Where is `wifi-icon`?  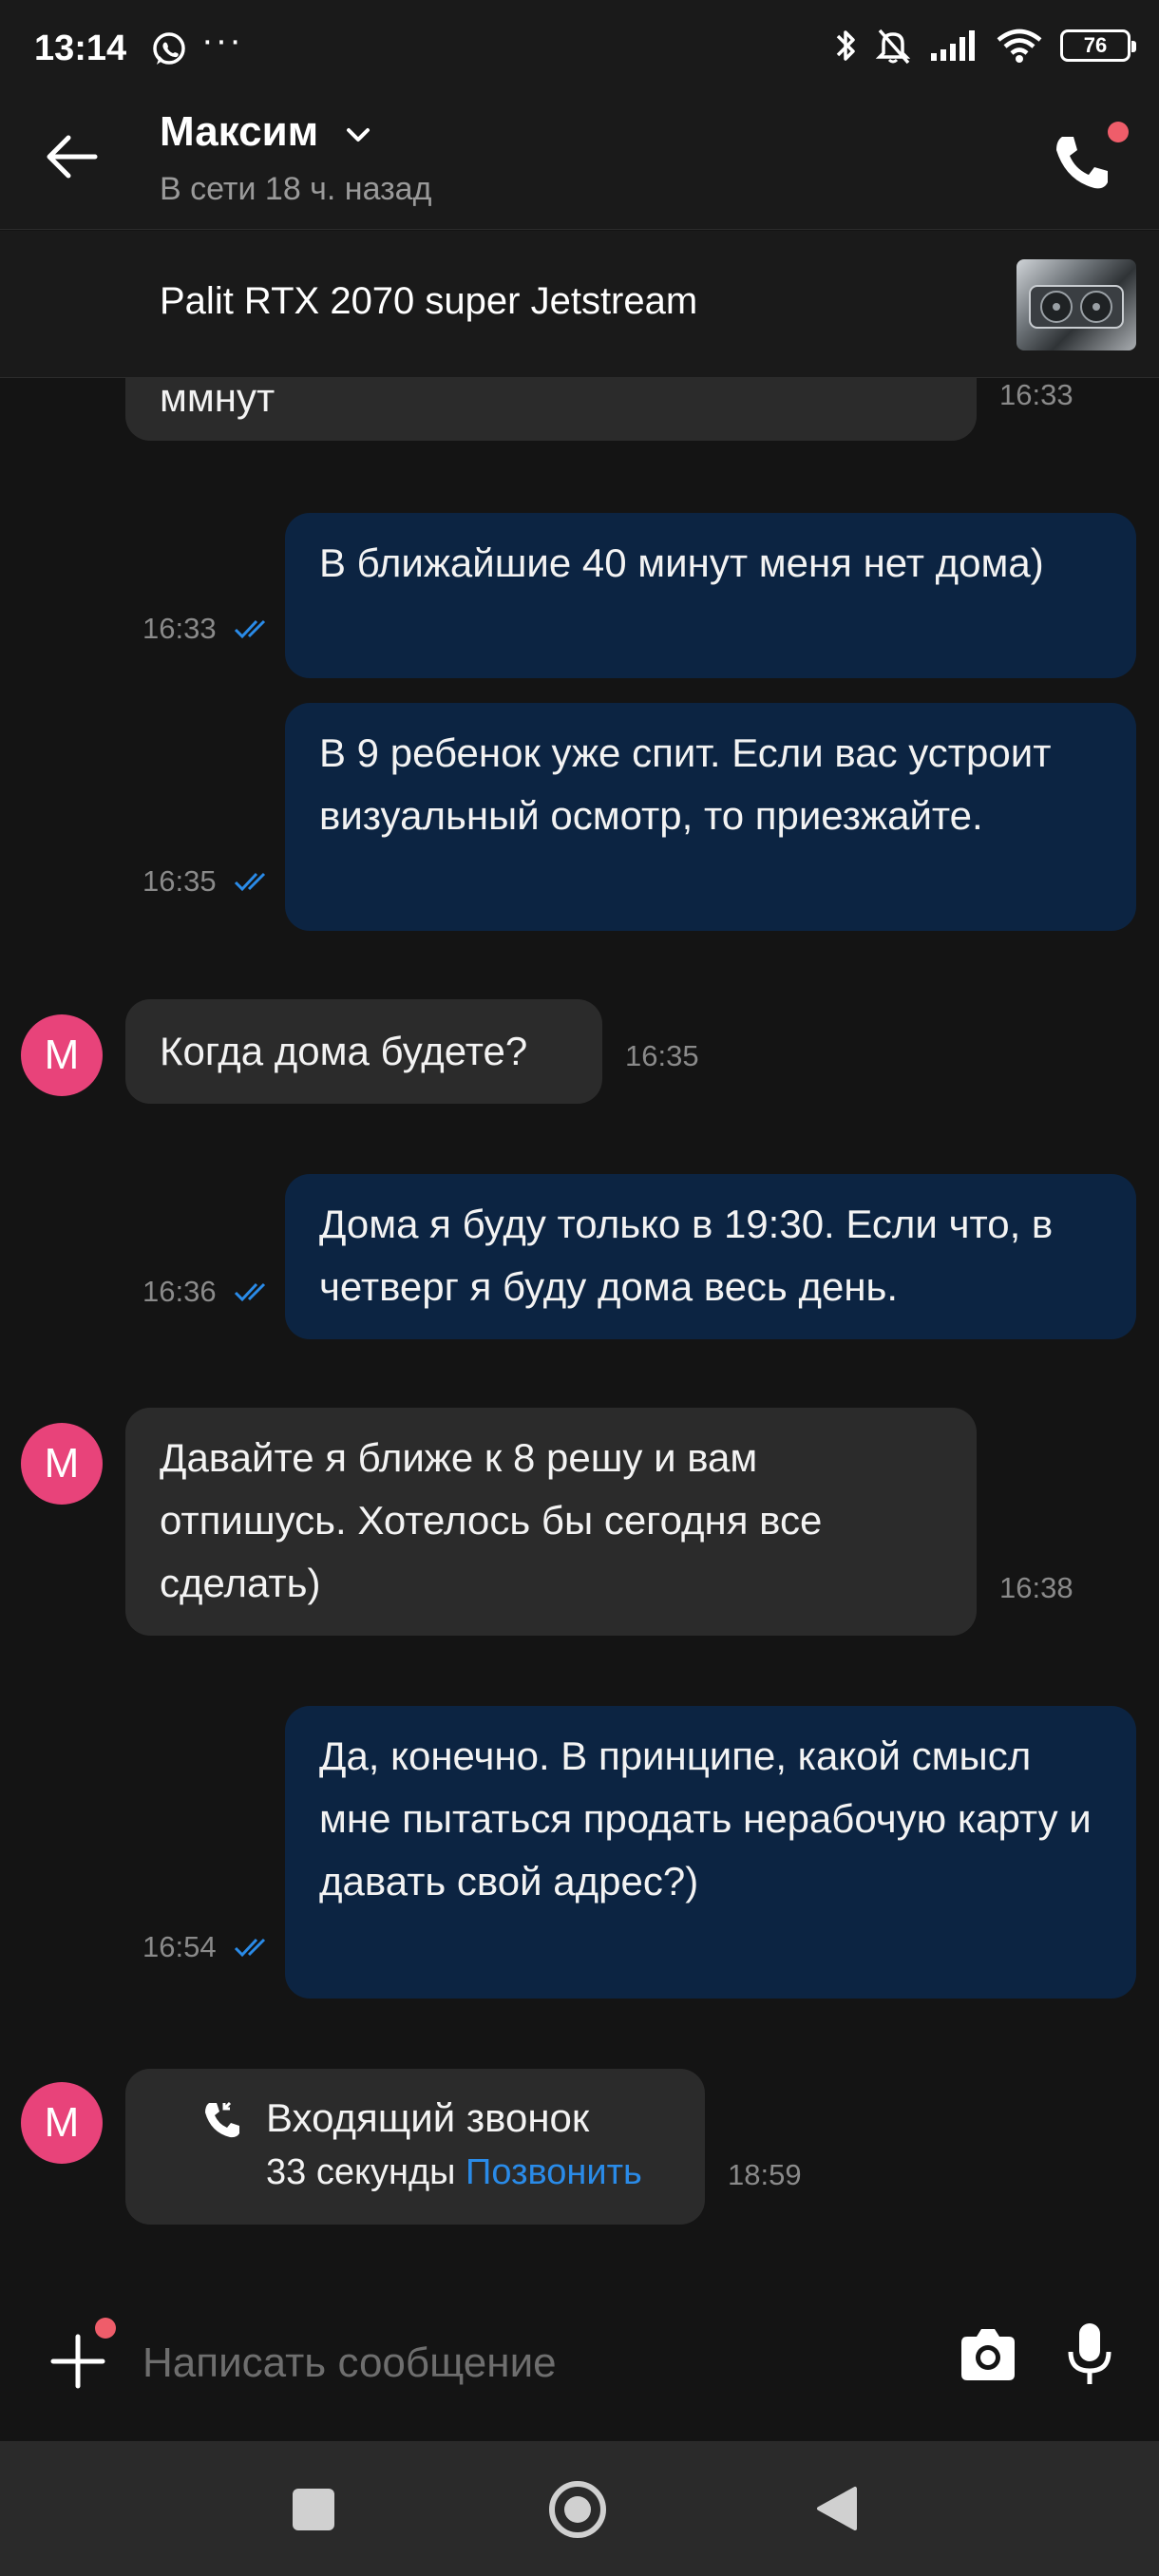 wifi-icon is located at coordinates (1019, 45).